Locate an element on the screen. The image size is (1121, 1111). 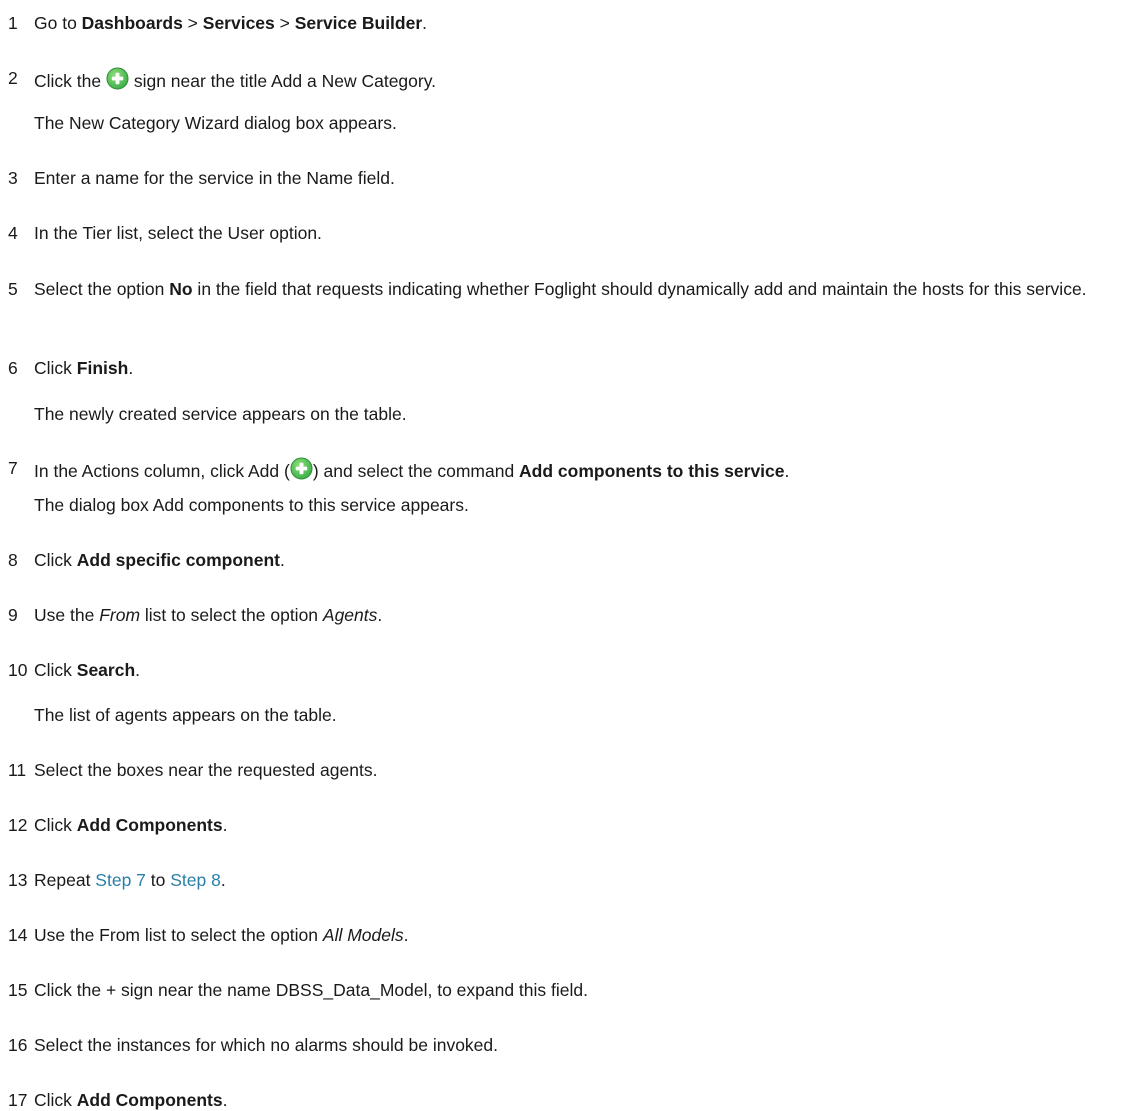
text-run: In the Actions column, click Add ( is located at coordinates (162, 471).